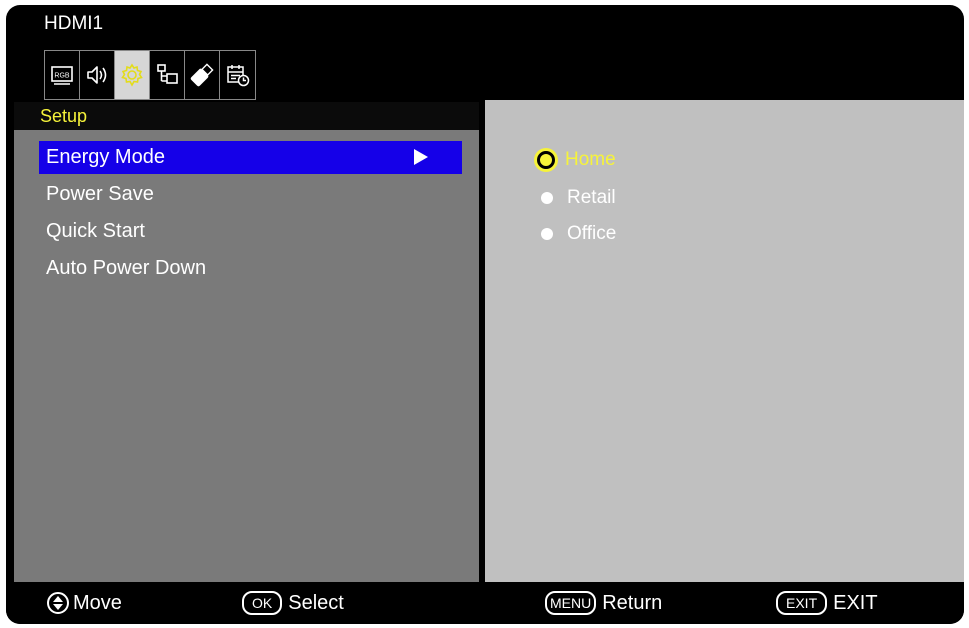 Image resolution: width=969 pixels, height=628 pixels. What do you see at coordinates (250, 194) in the screenshot?
I see `menu-item-power-save: Power Save` at bounding box center [250, 194].